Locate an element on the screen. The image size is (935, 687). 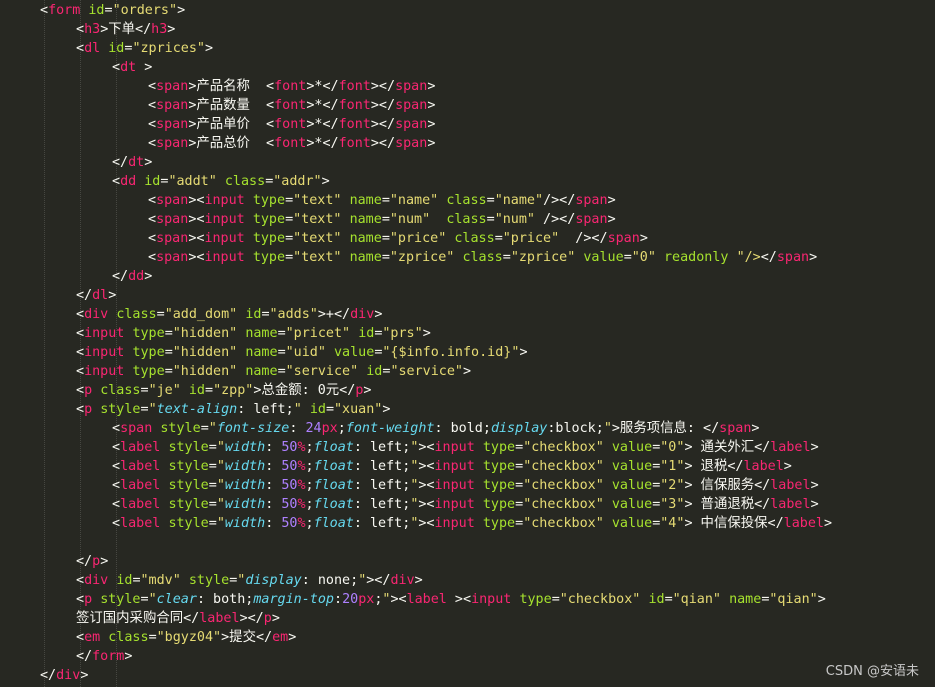
code-line: <p style="text-align: left;" id="xuan"> is located at coordinates (233, 409).